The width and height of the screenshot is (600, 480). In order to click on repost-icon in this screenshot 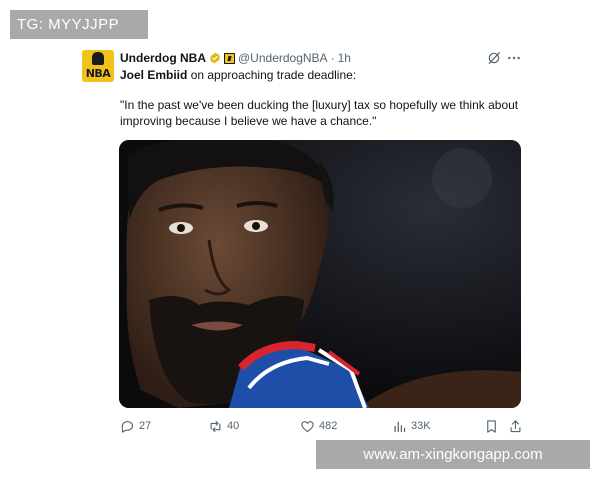, I will do `click(215, 426)`.